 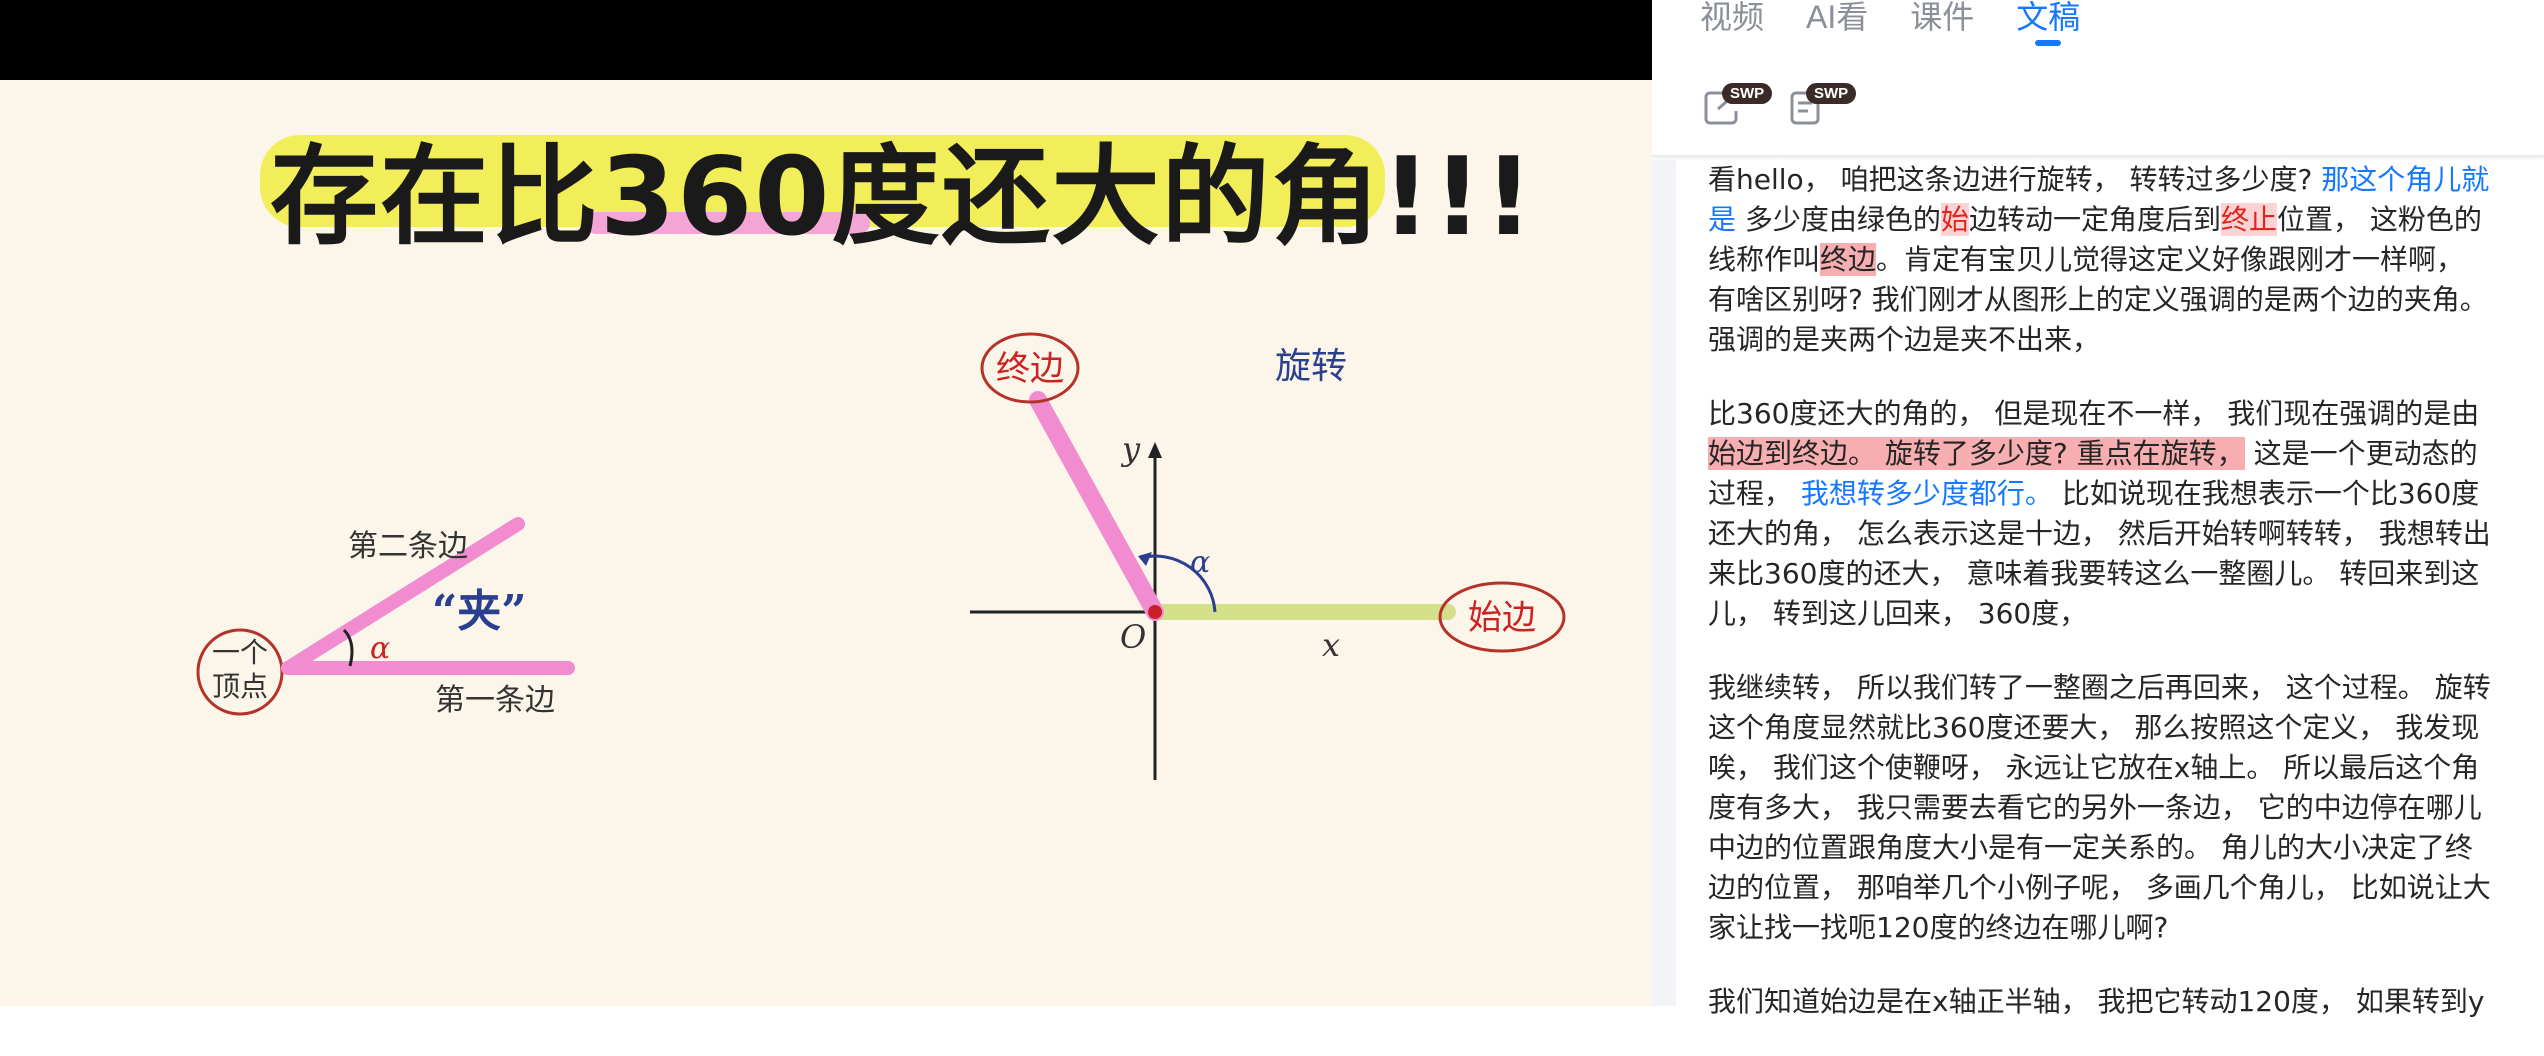 What do you see at coordinates (2015, 179) in the screenshot?
I see `transcript-text-segment: 看hello， 咱把这条边进行旋转， 转转过多少度?` at bounding box center [2015, 179].